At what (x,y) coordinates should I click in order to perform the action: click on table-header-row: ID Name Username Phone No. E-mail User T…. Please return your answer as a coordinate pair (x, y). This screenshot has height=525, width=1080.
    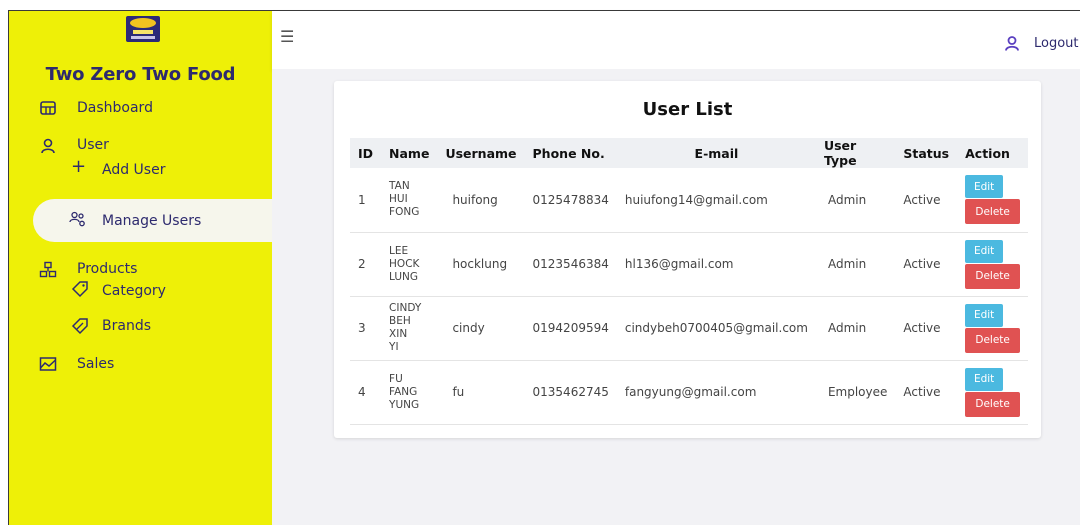
    Looking at the image, I should click on (689, 153).